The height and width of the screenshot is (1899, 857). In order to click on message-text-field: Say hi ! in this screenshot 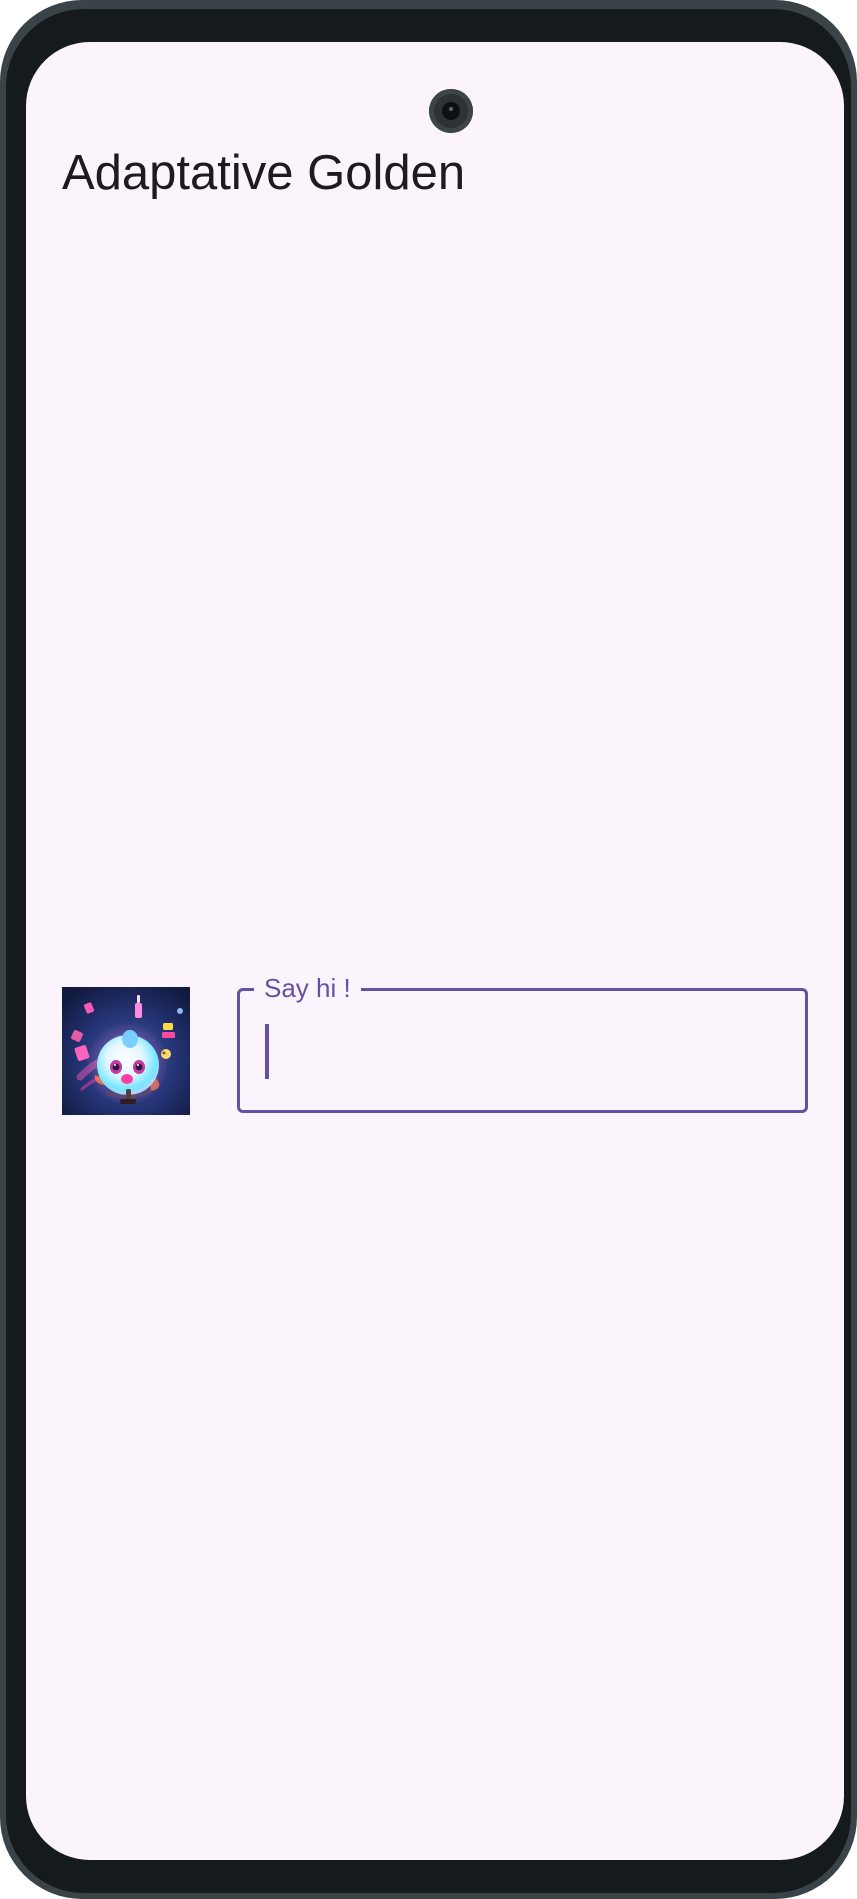, I will do `click(522, 1042)`.